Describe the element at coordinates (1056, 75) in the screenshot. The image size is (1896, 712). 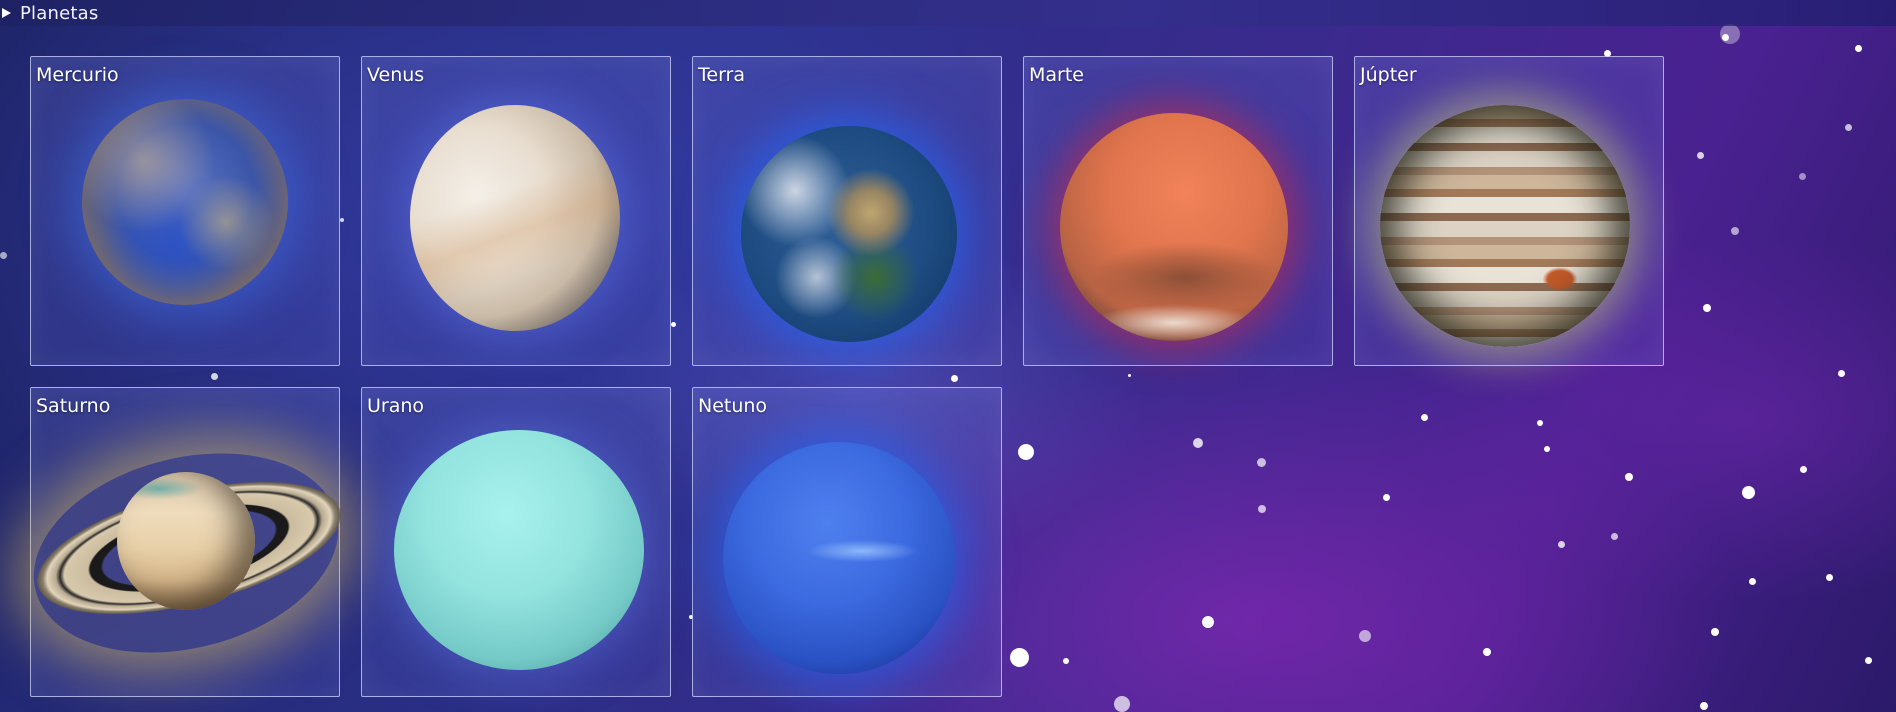
I see `planet-label: Marte` at that location.